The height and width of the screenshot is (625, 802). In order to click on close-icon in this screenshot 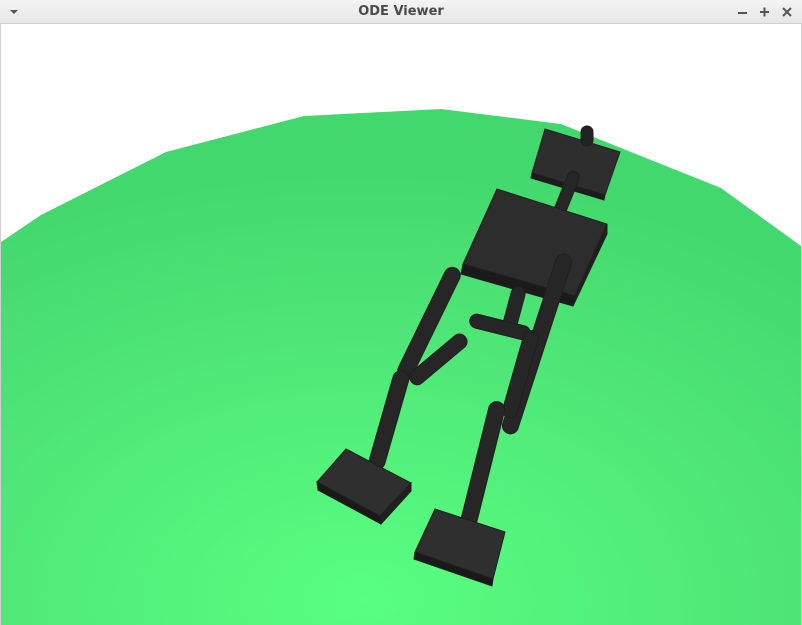, I will do `click(787, 12)`.